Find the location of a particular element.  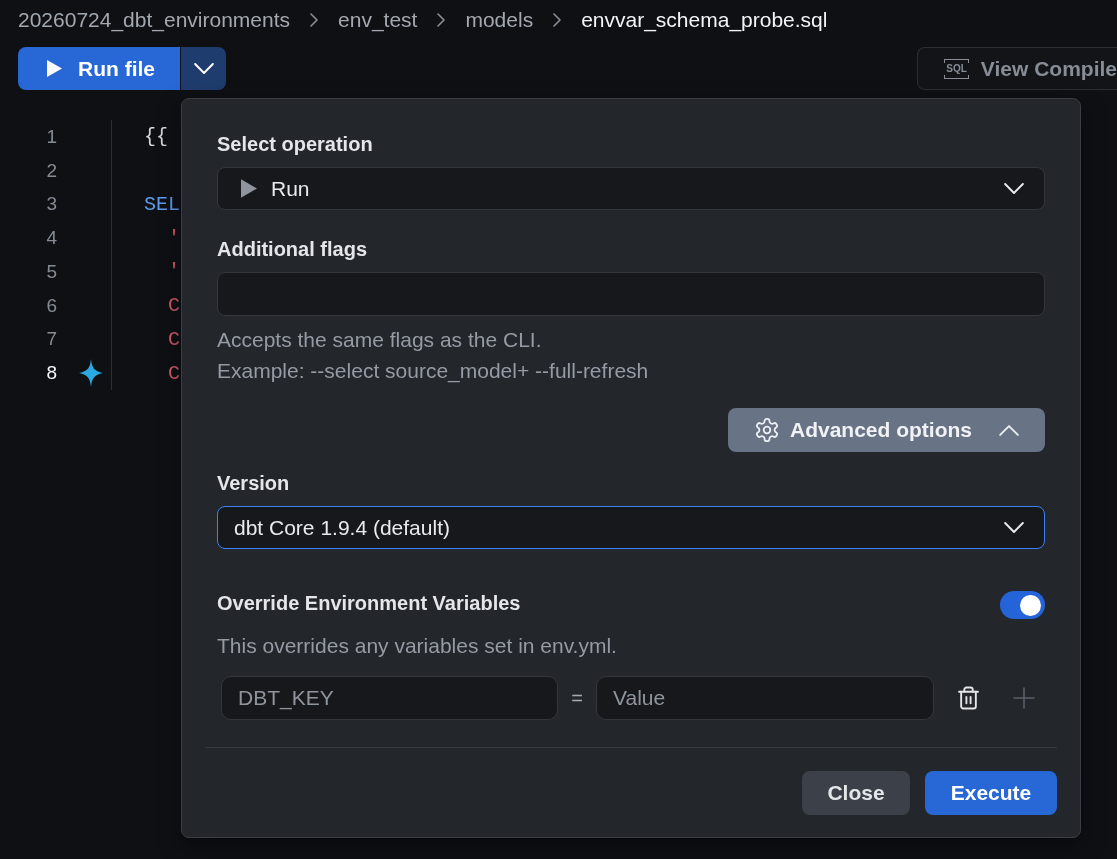

execute-button: Execute is located at coordinates (991, 793).